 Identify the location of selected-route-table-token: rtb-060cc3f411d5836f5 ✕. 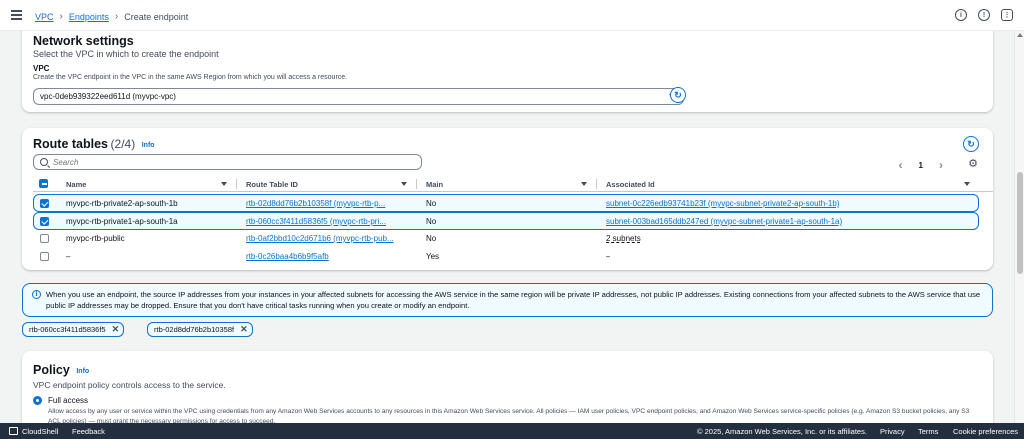
(73, 329).